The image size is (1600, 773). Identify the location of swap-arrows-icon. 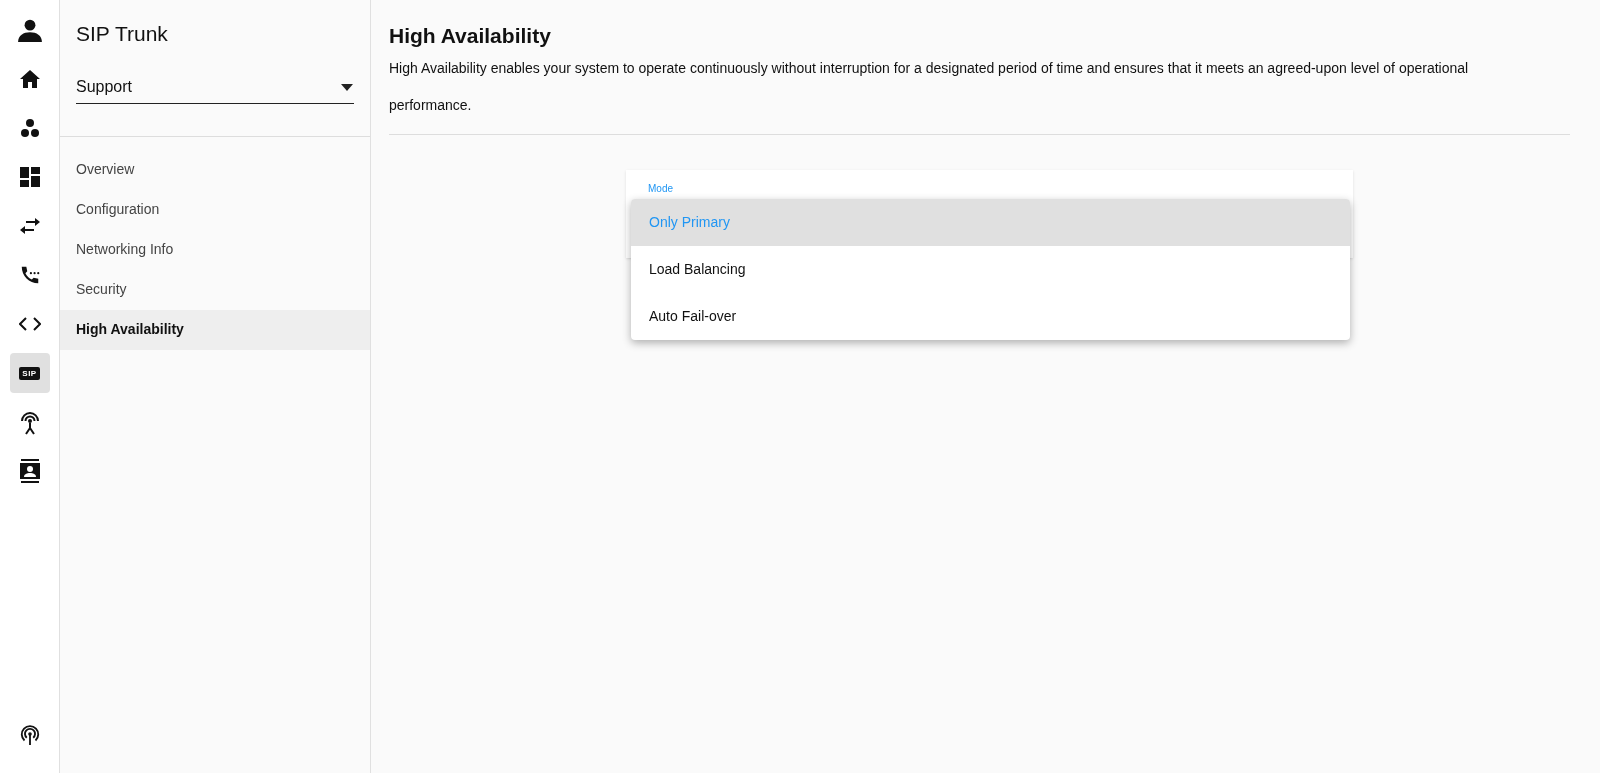
(29, 226).